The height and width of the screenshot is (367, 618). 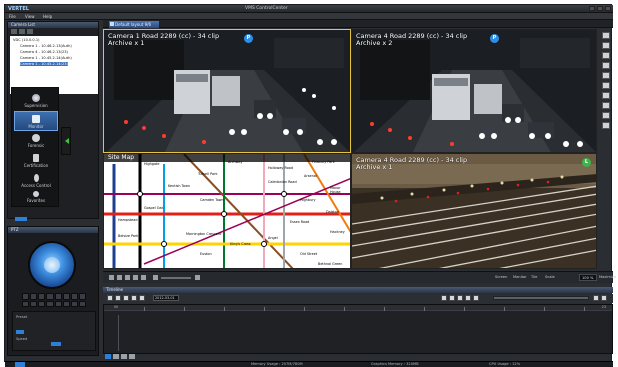 What do you see at coordinates (452, 298) in the screenshot?
I see `step-back-icon` at bounding box center [452, 298].